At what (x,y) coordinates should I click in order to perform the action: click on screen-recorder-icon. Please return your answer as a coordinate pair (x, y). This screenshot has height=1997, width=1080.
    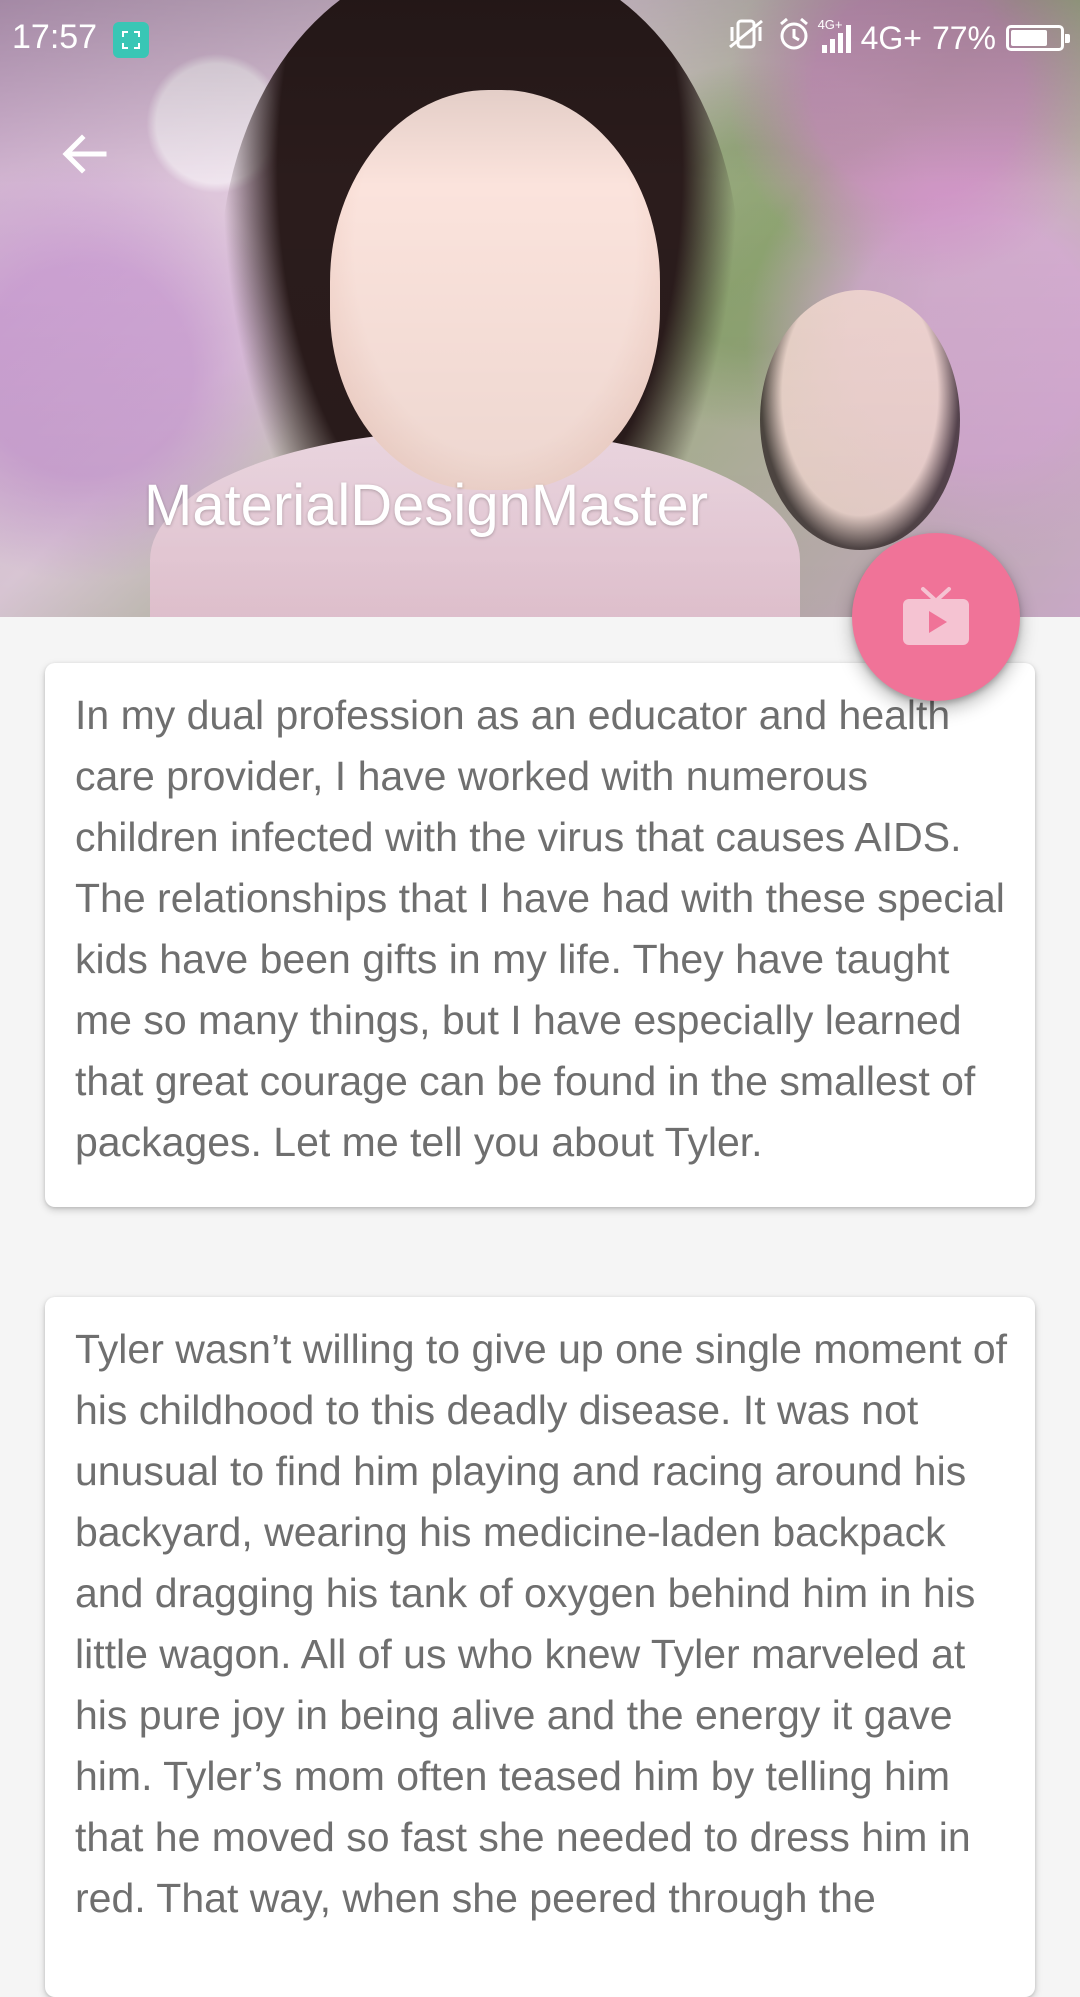
    Looking at the image, I should click on (131, 40).